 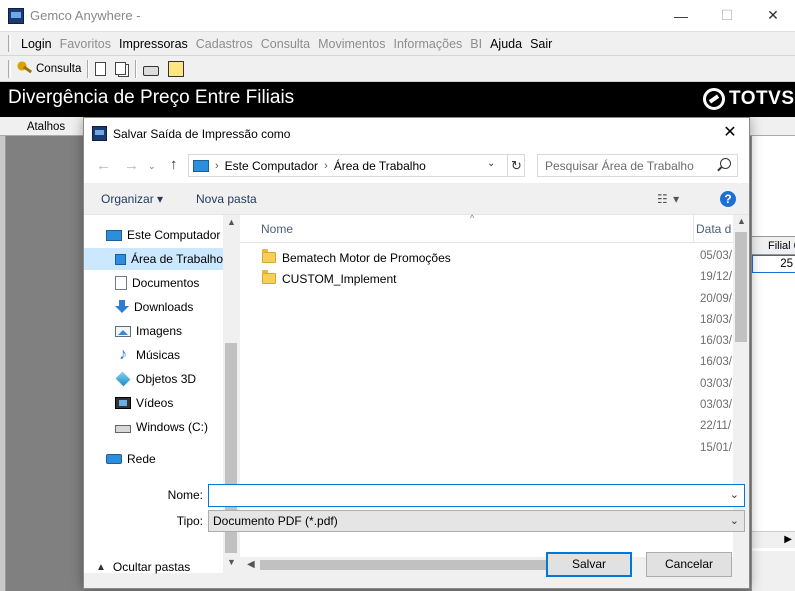 What do you see at coordinates (122, 69) in the screenshot?
I see `copy-pages-button` at bounding box center [122, 69].